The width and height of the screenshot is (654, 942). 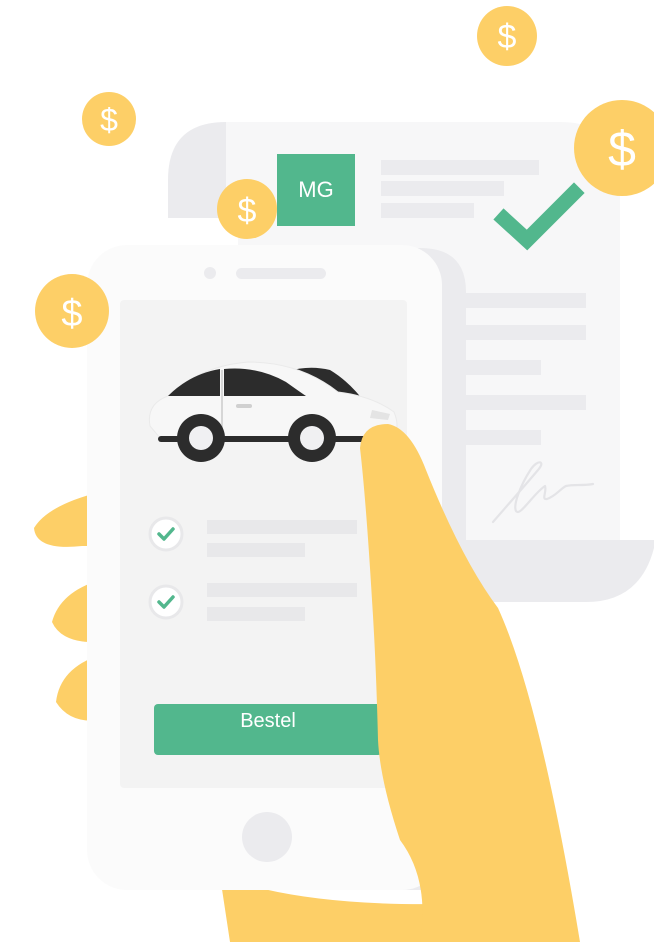 I want to click on phone-camera, so click(x=210, y=273).